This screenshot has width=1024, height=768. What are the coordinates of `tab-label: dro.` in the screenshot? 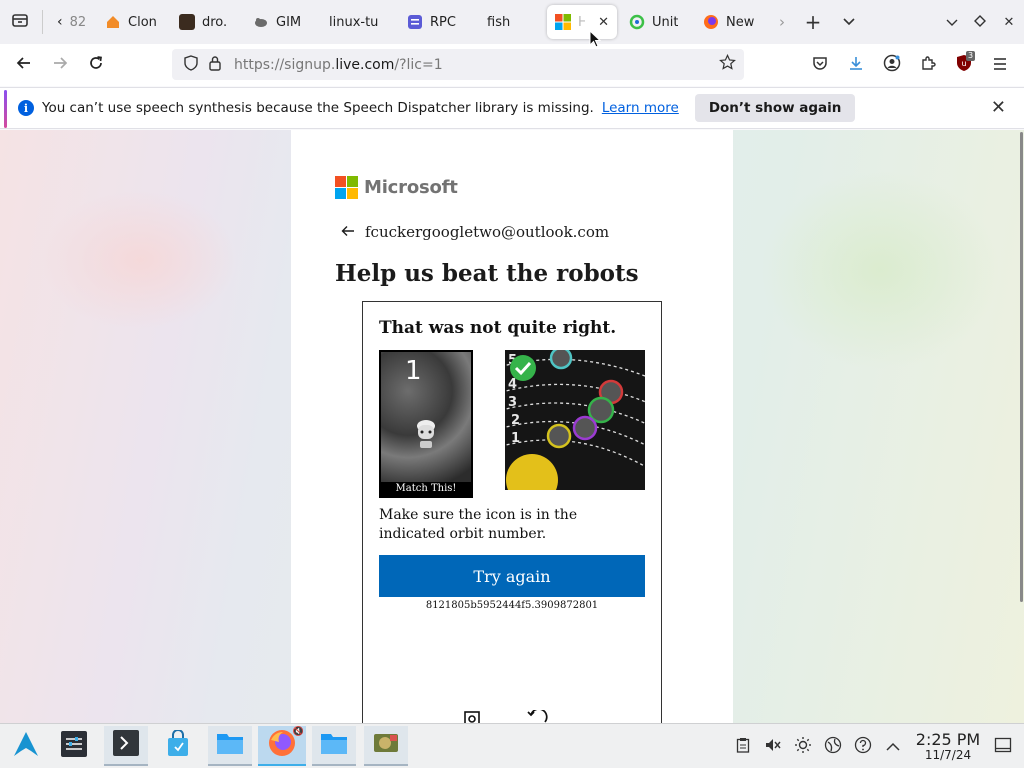 It's located at (215, 22).